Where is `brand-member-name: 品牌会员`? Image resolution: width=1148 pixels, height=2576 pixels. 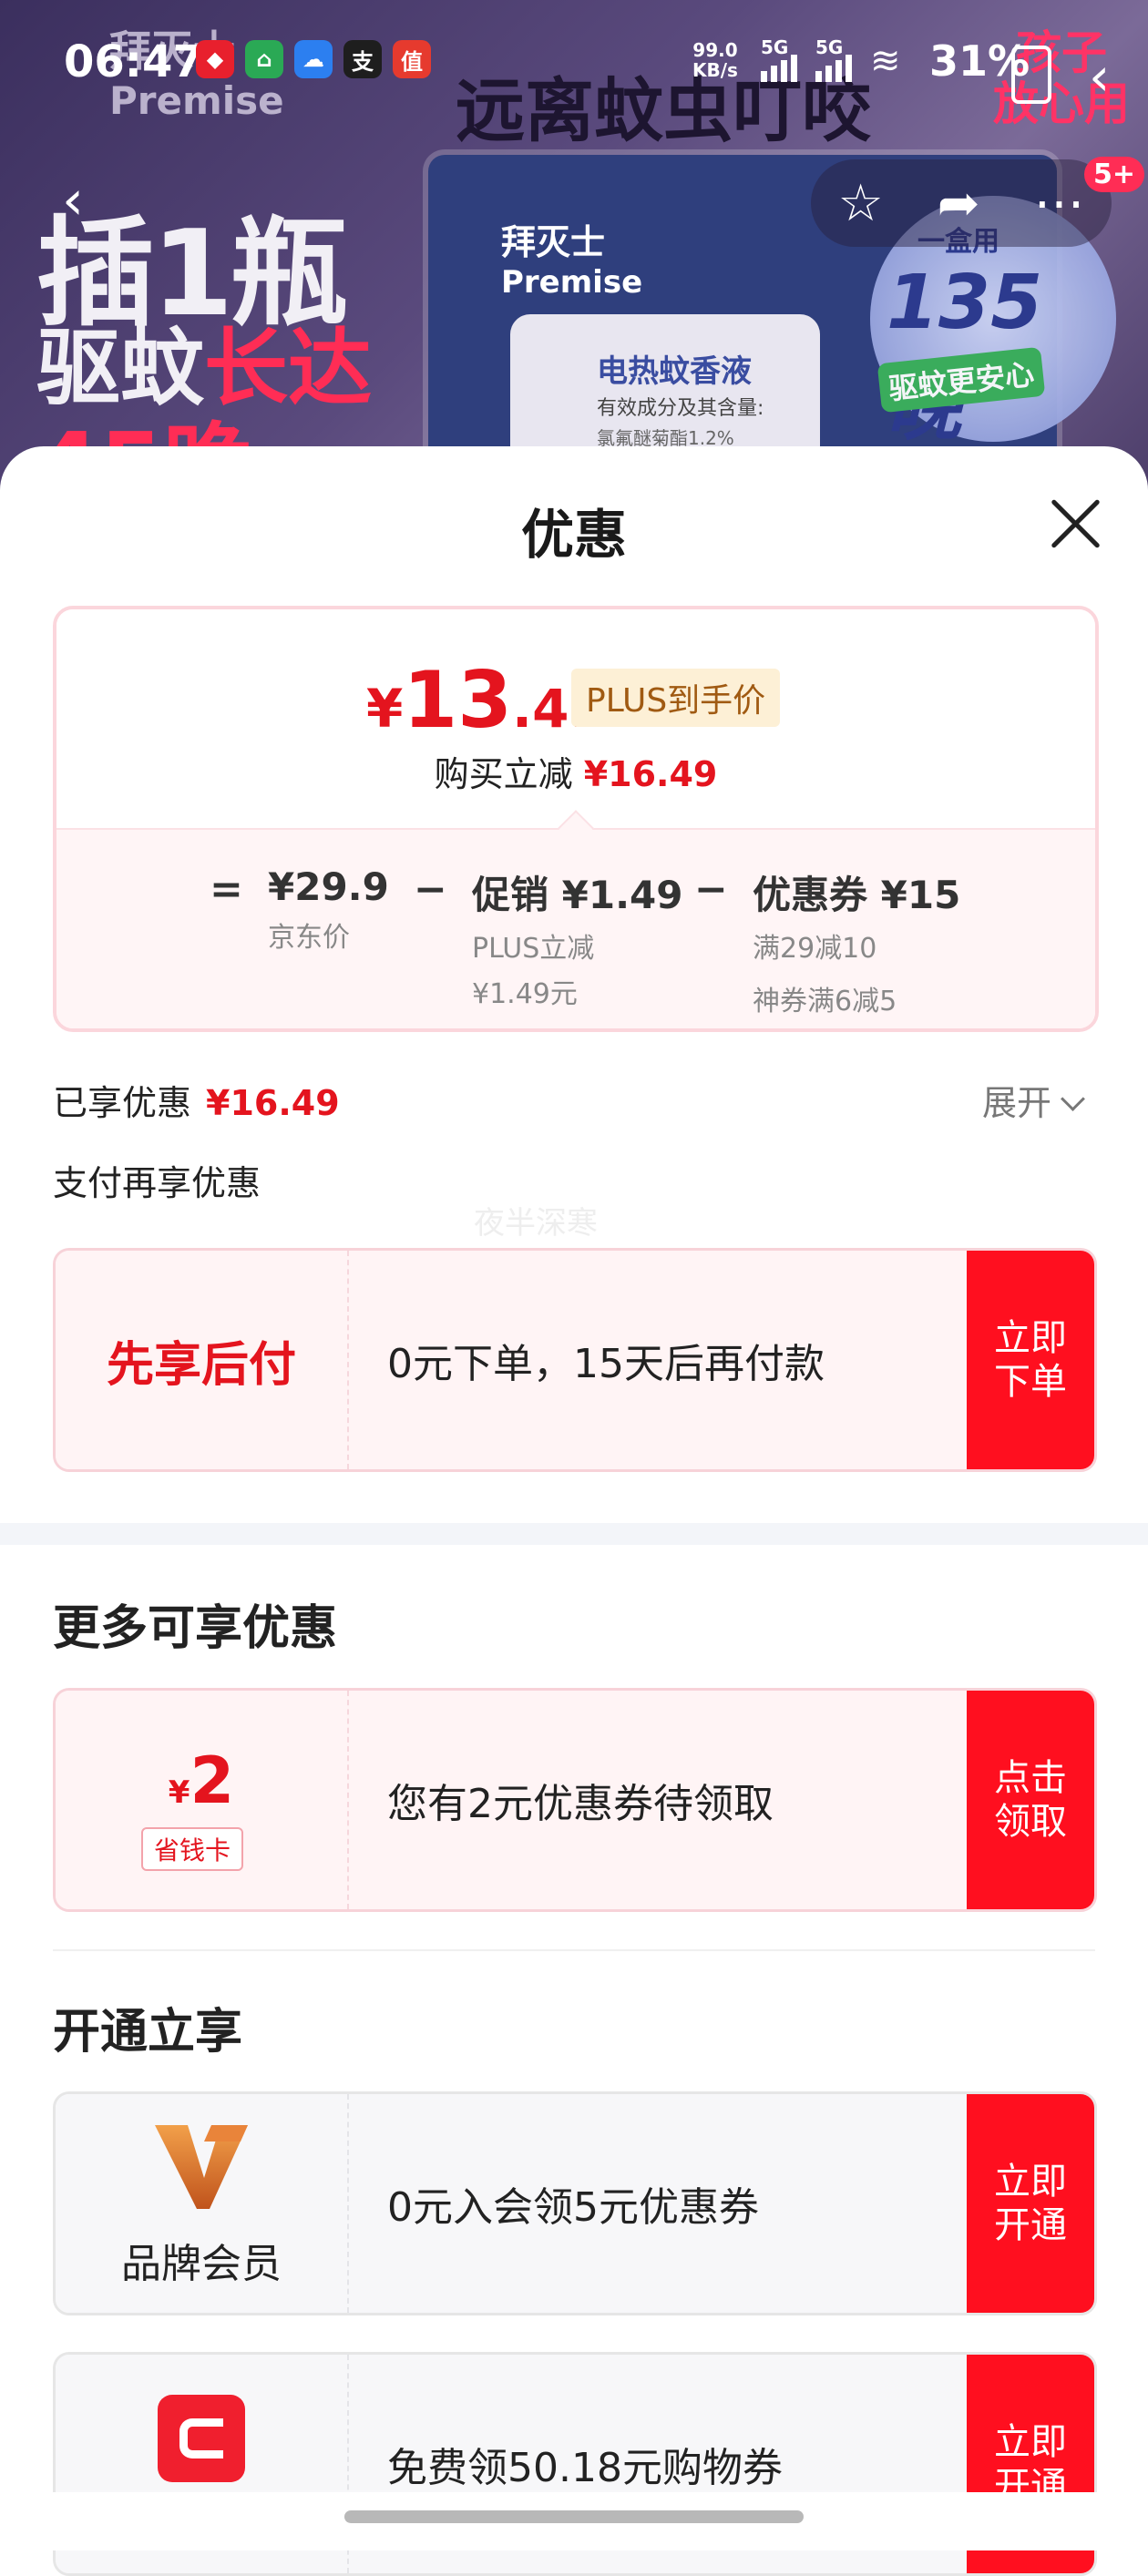
brand-member-name: 品牌会员 is located at coordinates (202, 2264).